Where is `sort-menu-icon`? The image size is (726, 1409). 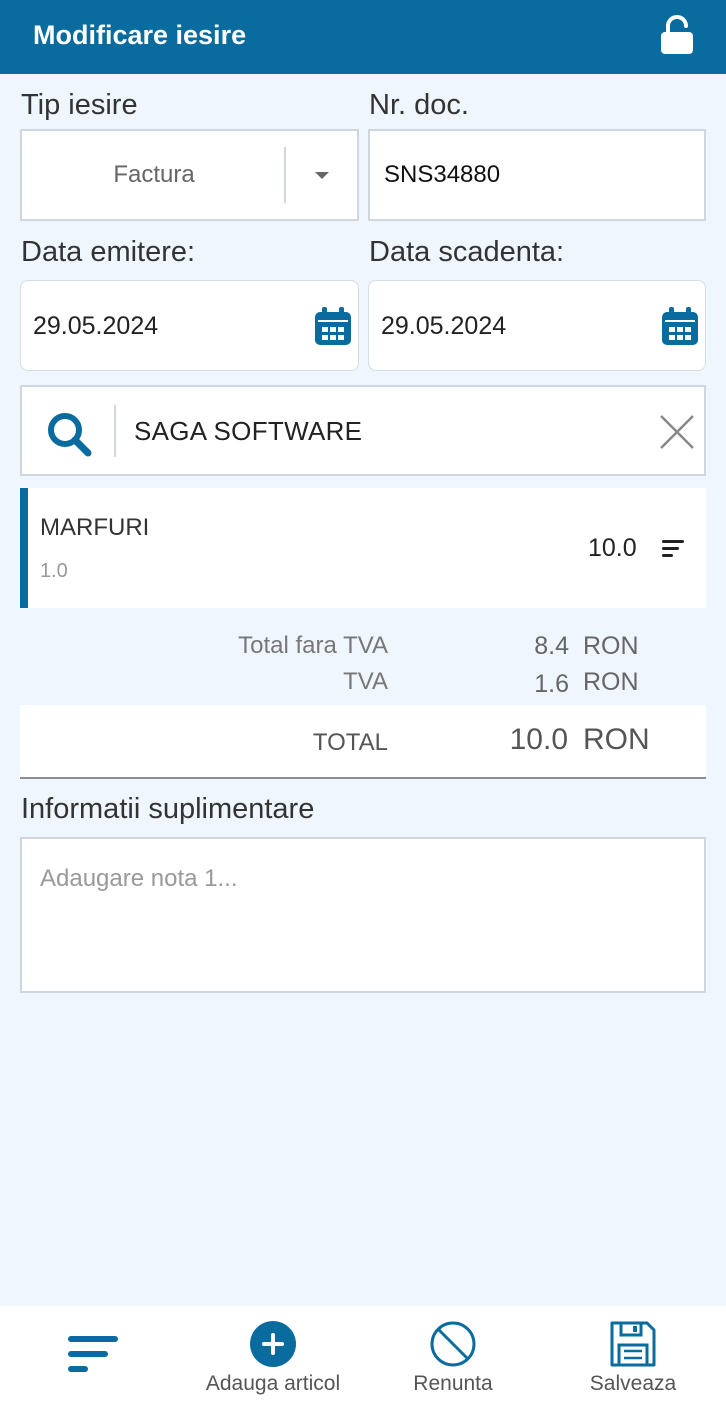
sort-menu-icon is located at coordinates (675, 549).